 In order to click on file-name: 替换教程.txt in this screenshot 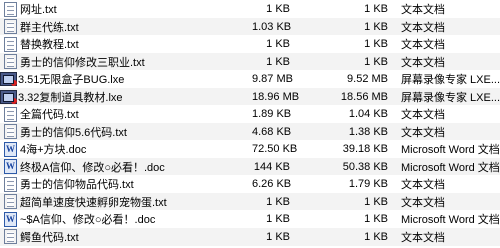, I will do `click(49, 45)`.